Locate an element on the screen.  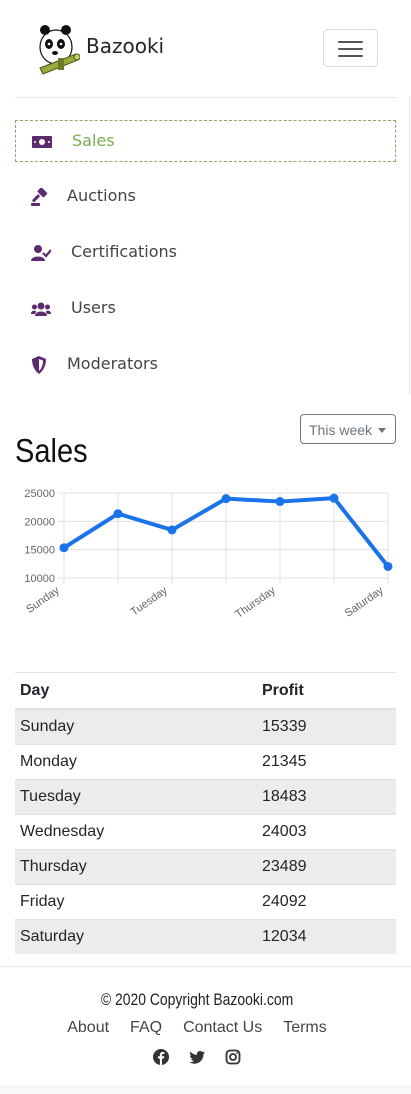
cell-day: Wednesday is located at coordinates (136, 832).